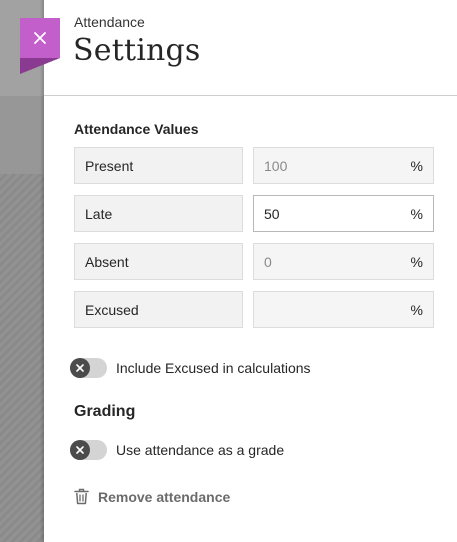  Describe the element at coordinates (105, 411) in the screenshot. I see `grading-heading: Grading` at that location.